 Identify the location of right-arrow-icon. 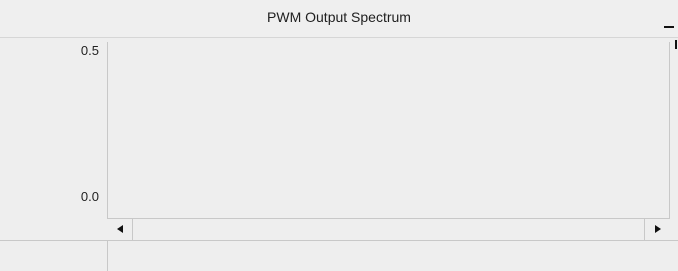
(658, 229).